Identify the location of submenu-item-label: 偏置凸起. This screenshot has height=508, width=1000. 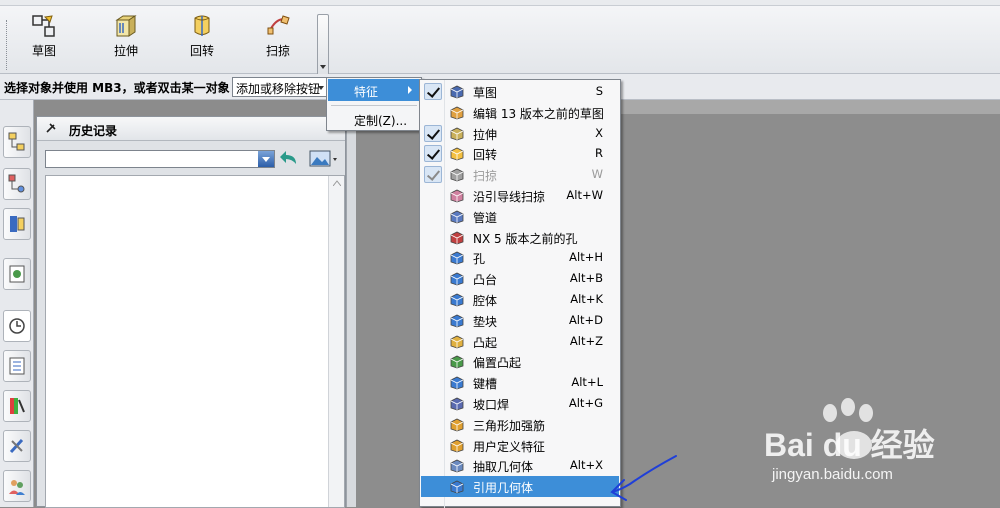
(497, 363).